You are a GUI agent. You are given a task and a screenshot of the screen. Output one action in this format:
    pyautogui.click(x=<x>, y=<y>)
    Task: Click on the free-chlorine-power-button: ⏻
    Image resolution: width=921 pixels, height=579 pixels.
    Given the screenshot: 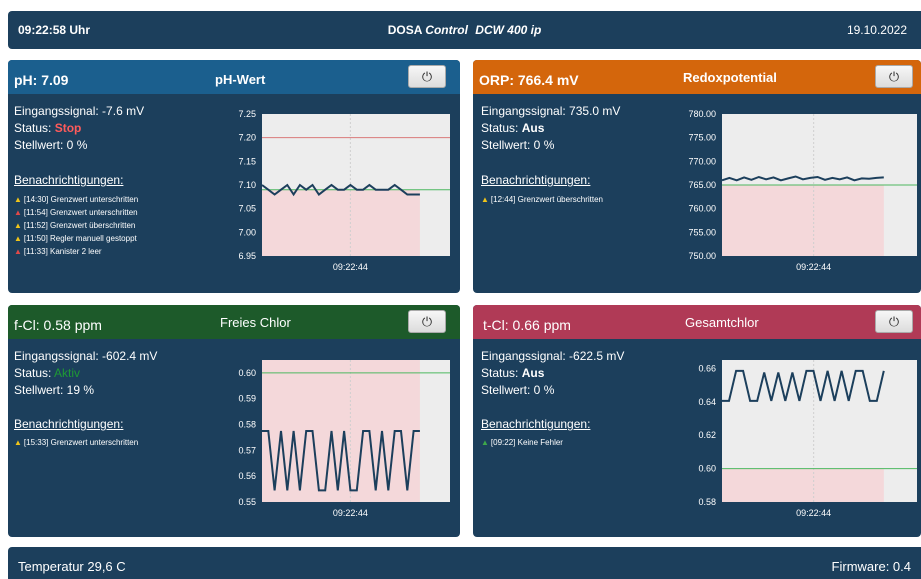 What is the action you would take?
    pyautogui.click(x=427, y=321)
    